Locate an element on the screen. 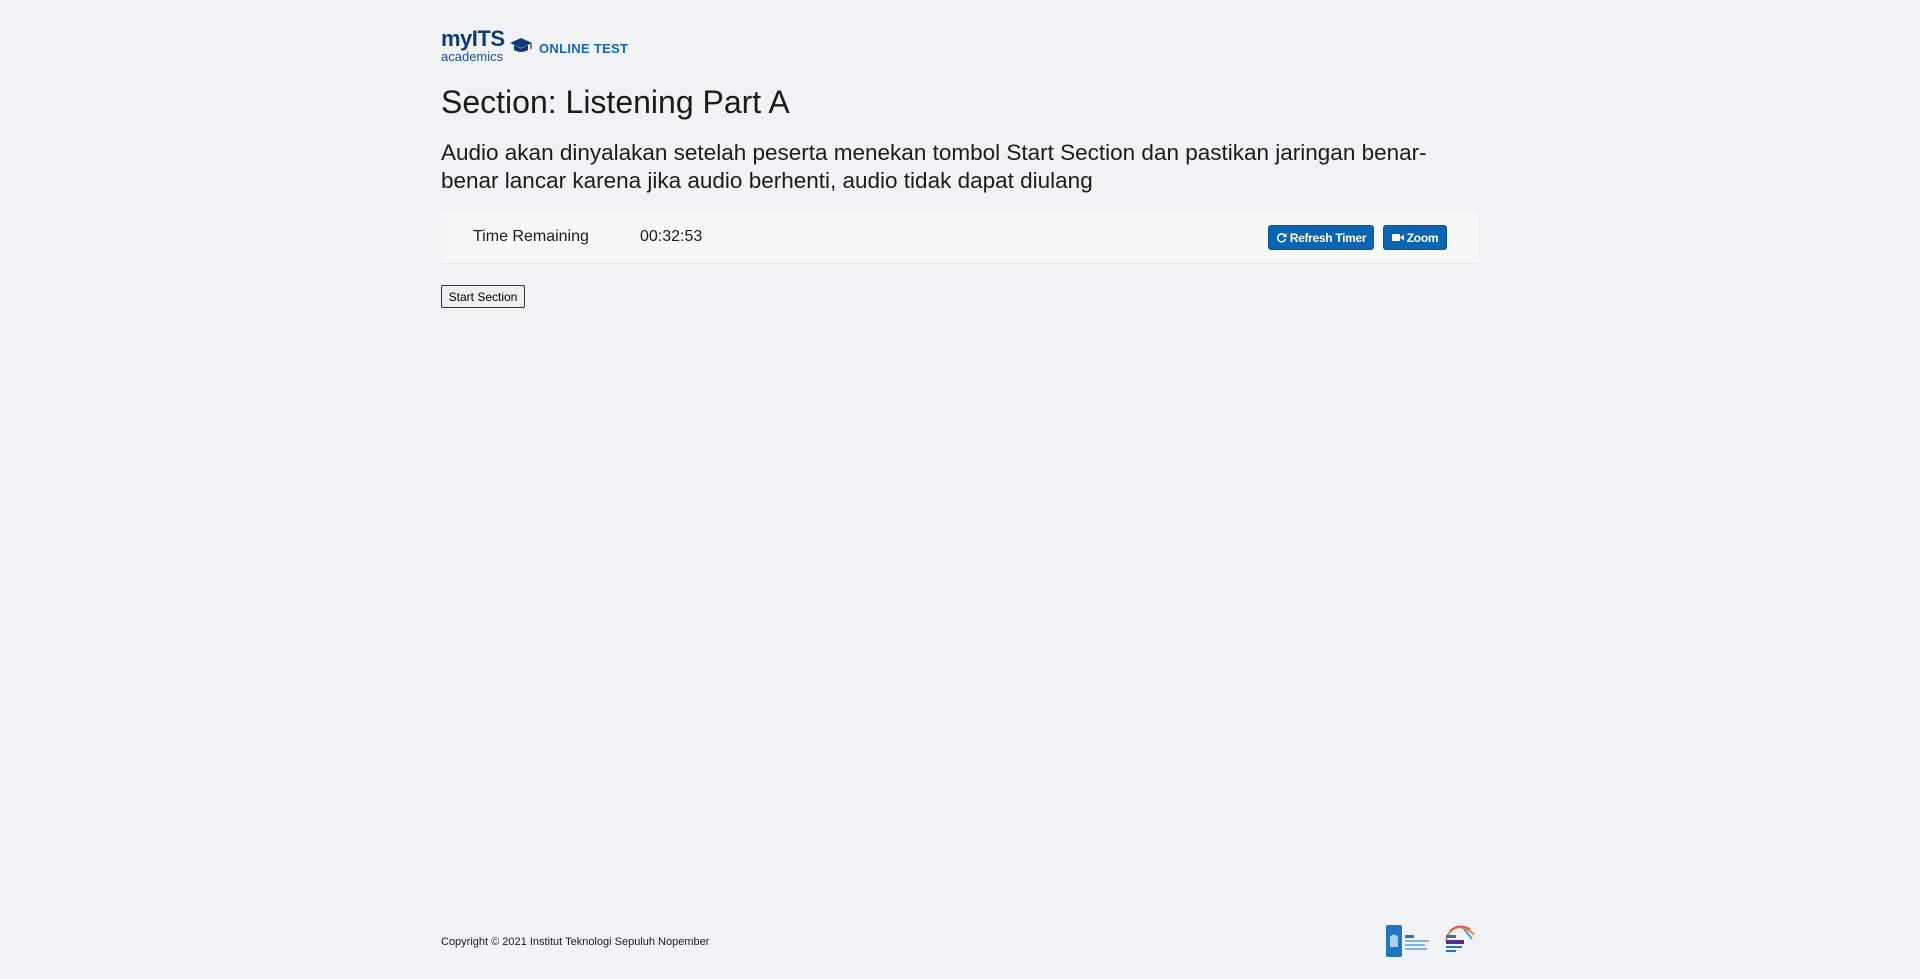  zoom-button: Zoom is located at coordinates (1415, 237).